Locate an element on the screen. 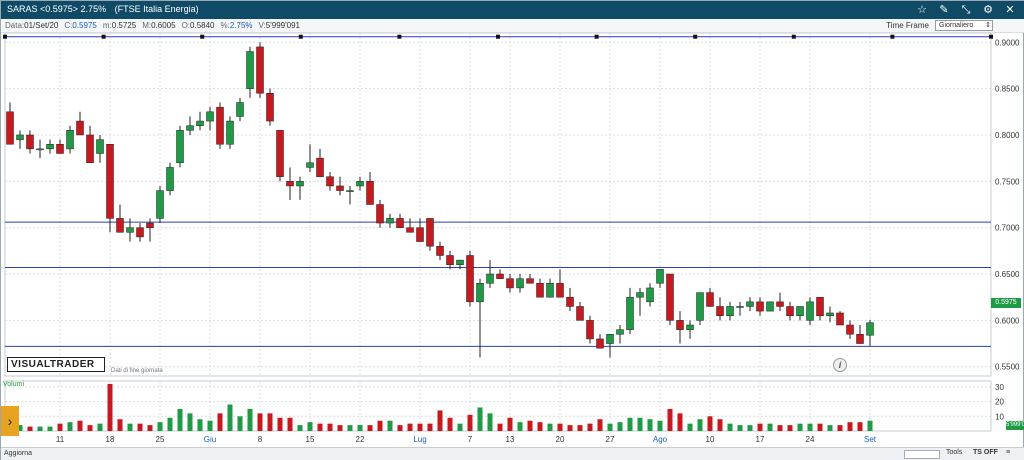  expand-icon: ⤡ is located at coordinates (966, 10).